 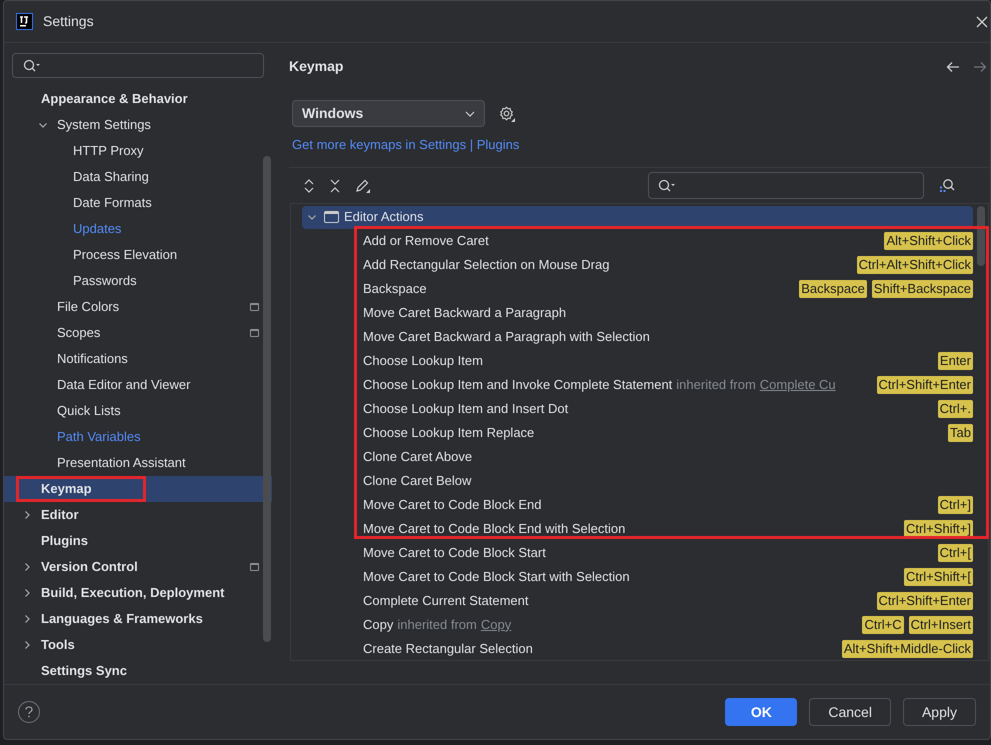 What do you see at coordinates (637, 217) in the screenshot?
I see `action-group-row: Editor Actions` at bounding box center [637, 217].